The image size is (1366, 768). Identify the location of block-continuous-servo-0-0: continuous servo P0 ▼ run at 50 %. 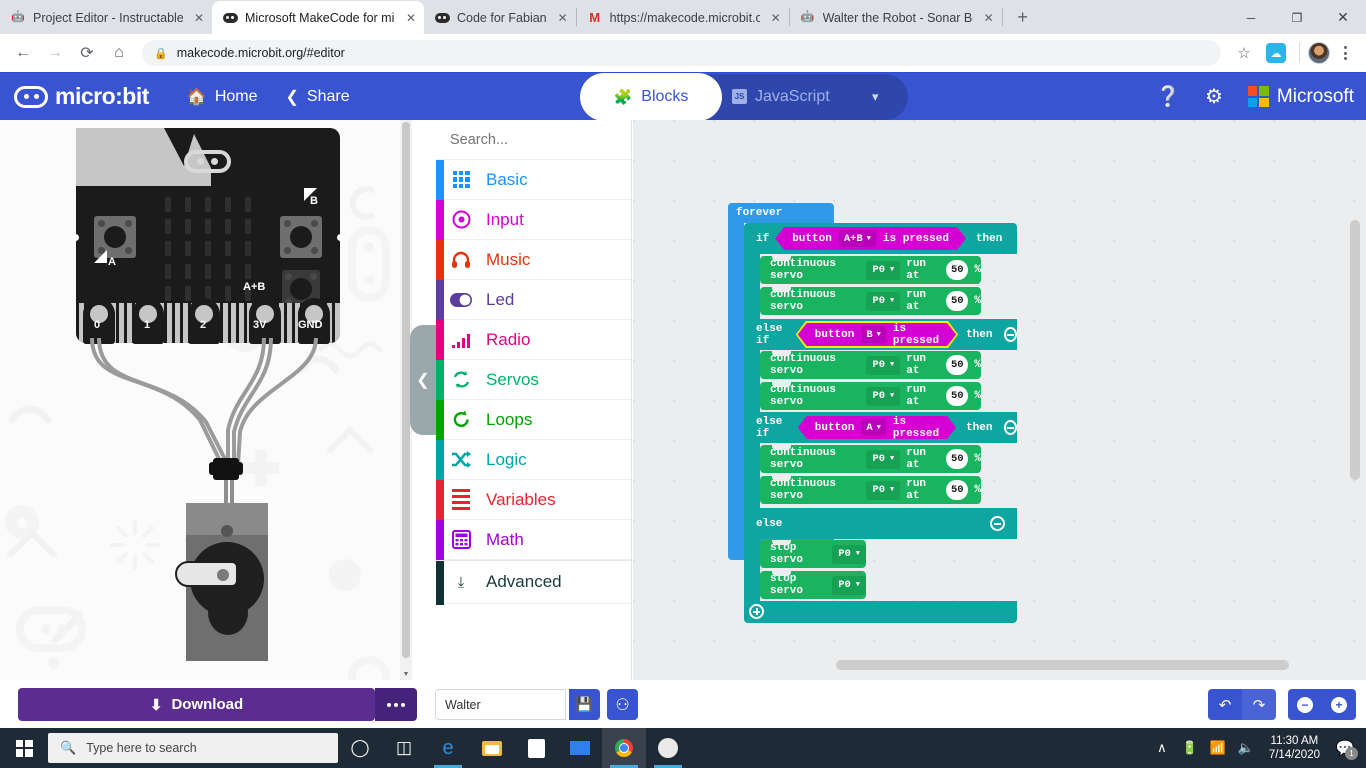
(870, 270).